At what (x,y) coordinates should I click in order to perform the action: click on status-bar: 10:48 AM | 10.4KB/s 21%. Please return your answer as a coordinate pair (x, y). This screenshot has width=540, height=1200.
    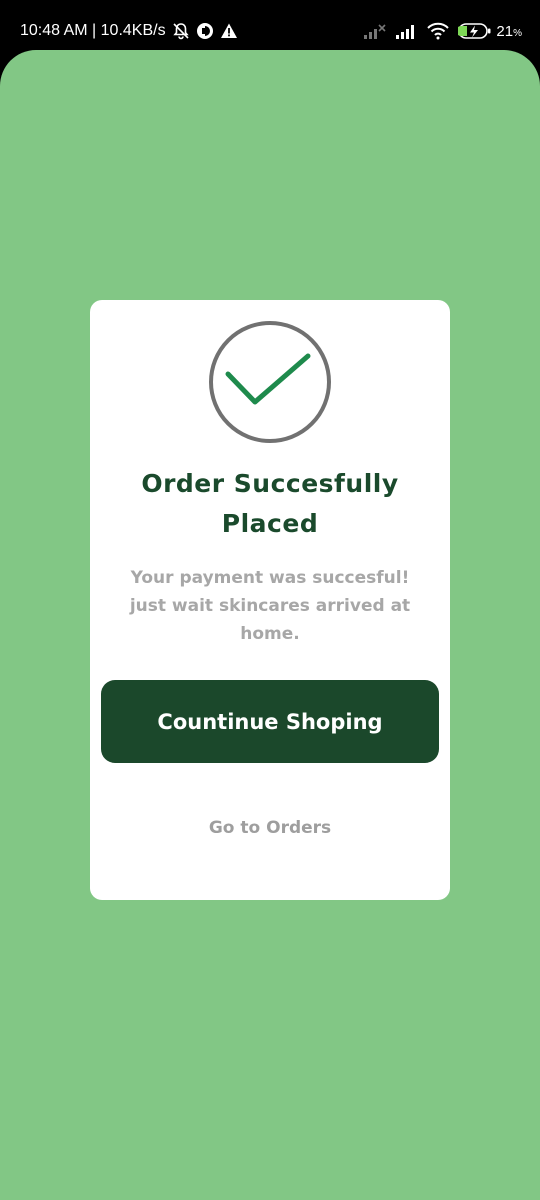
    Looking at the image, I should click on (270, 26).